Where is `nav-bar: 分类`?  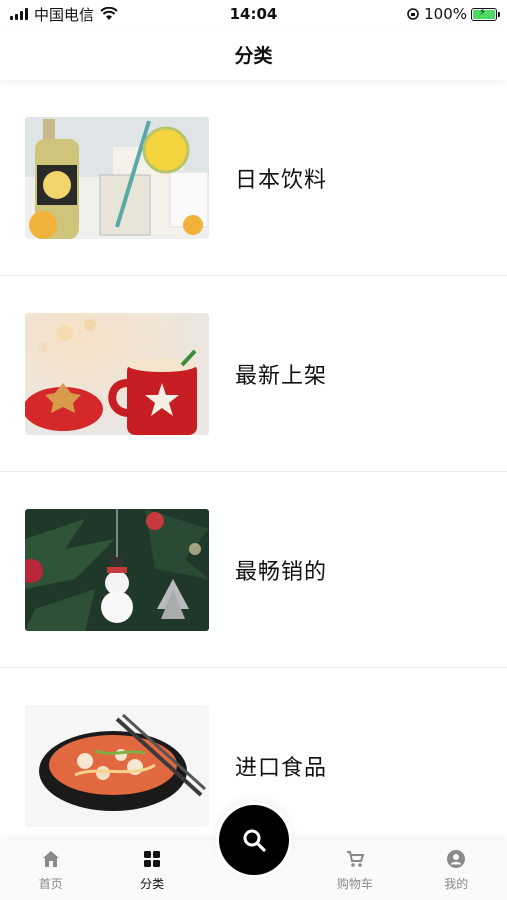
nav-bar: 分类 is located at coordinates (253, 54).